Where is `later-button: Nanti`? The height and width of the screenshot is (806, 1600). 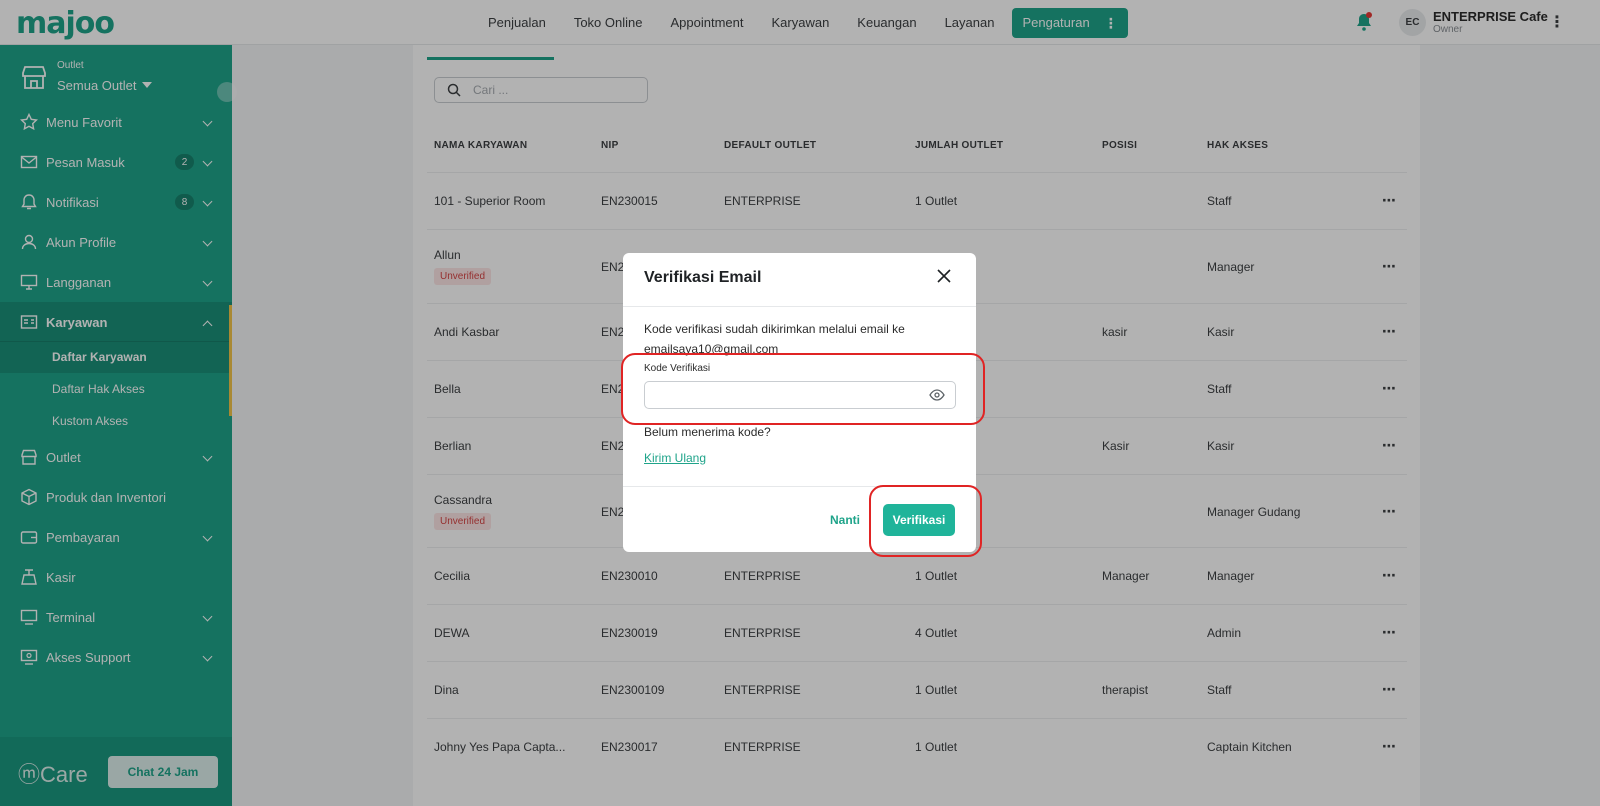
later-button: Nanti is located at coordinates (845, 520).